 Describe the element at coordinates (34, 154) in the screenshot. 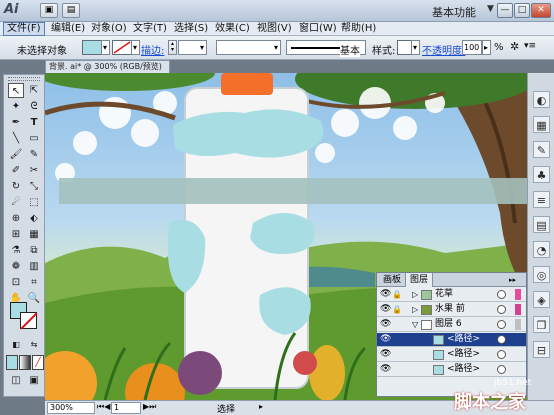

I see `pencil-tool-icon: ✎` at that location.